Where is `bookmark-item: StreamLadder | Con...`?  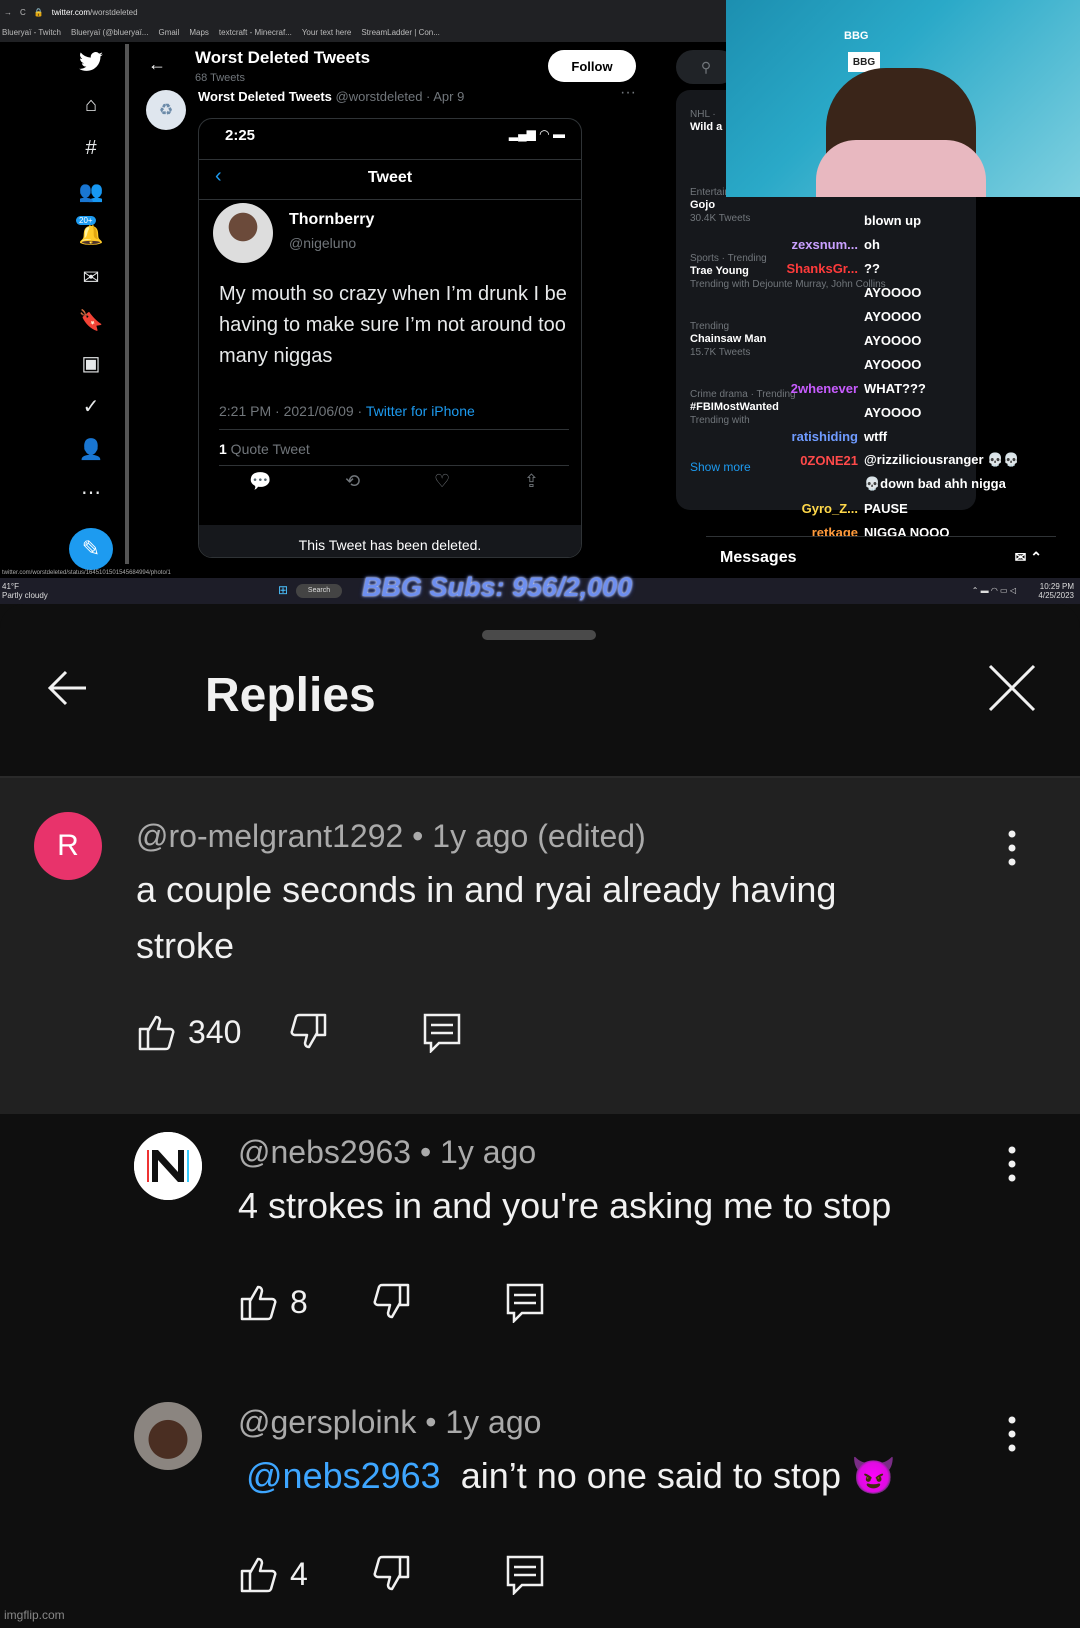
bookmark-item: StreamLadder | Con... is located at coordinates (400, 32).